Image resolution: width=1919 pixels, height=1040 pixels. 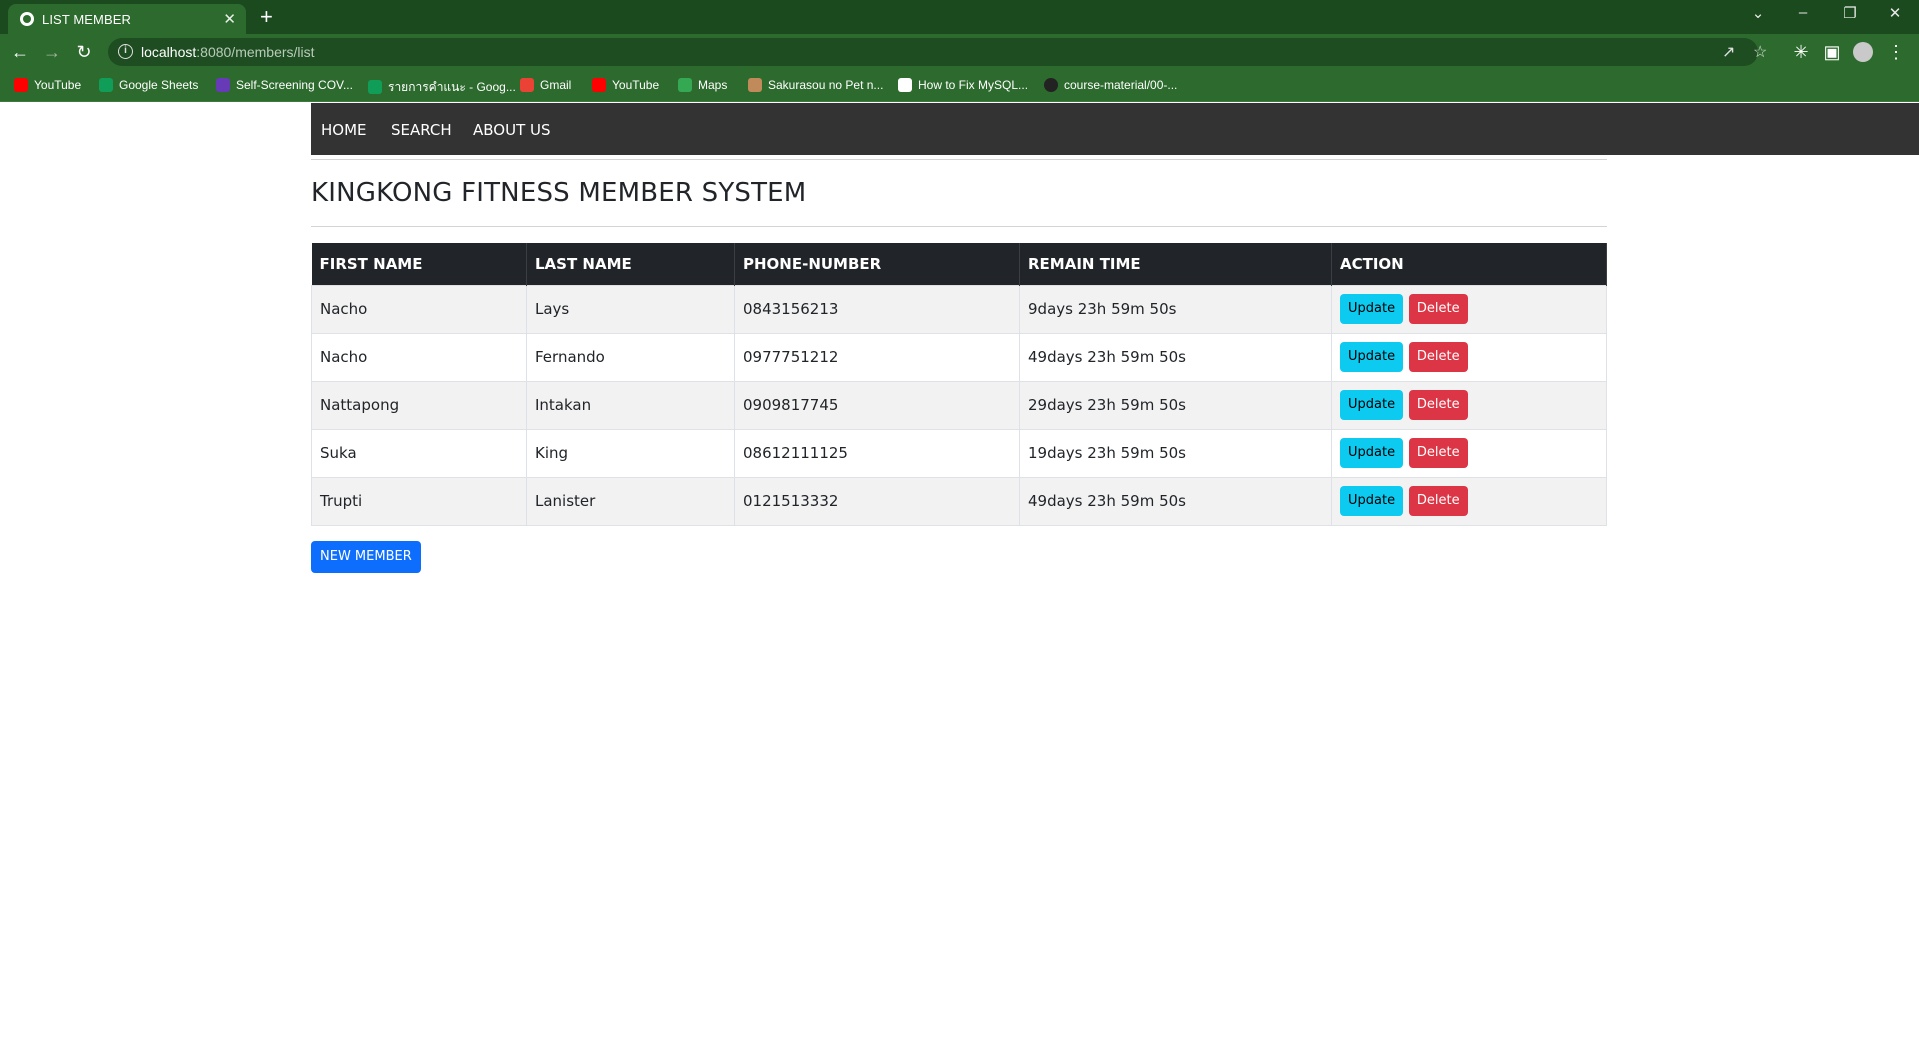 What do you see at coordinates (630, 308) in the screenshot?
I see `cell-last-name: Lays` at bounding box center [630, 308].